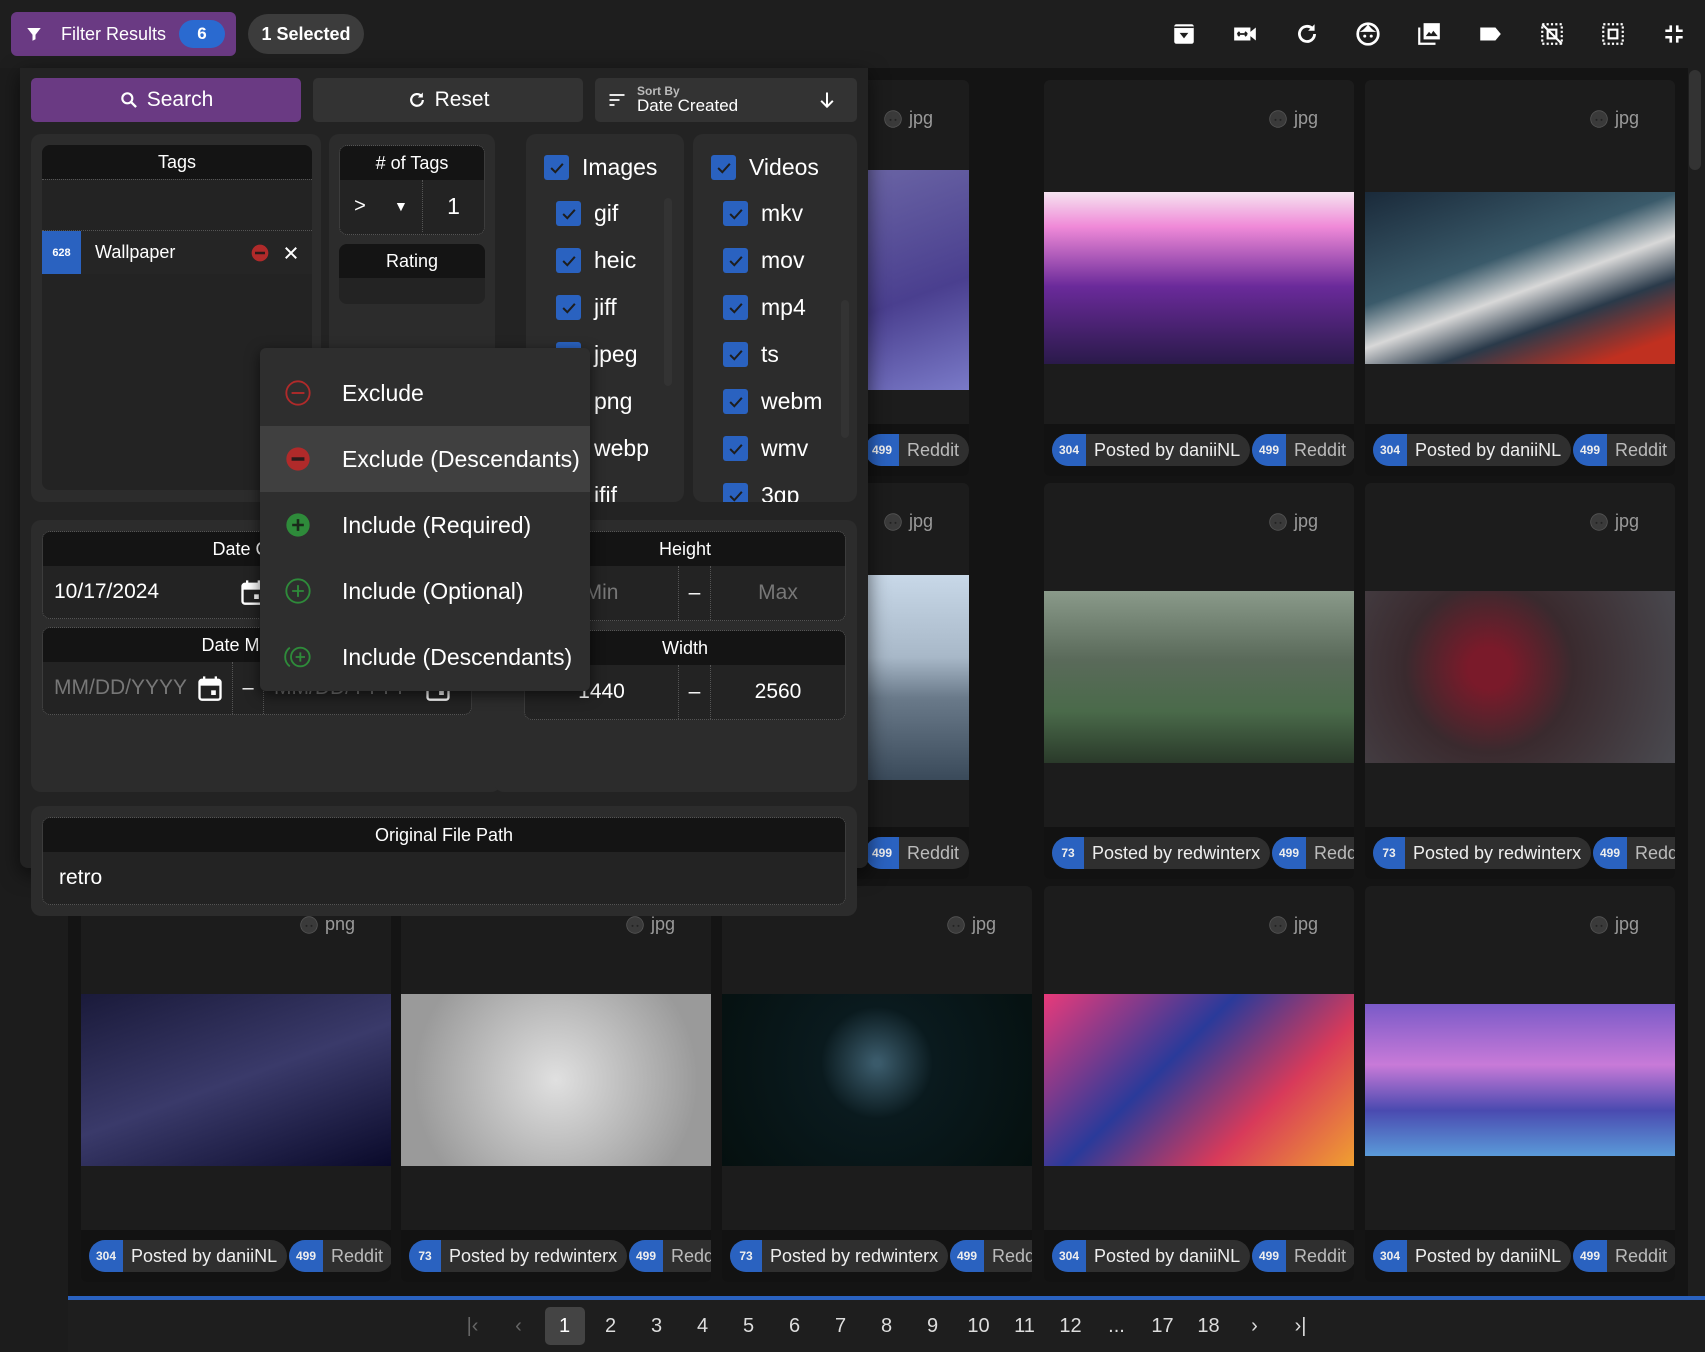  Describe the element at coordinates (1025, 1326) in the screenshot. I see `page-button: 11` at that location.